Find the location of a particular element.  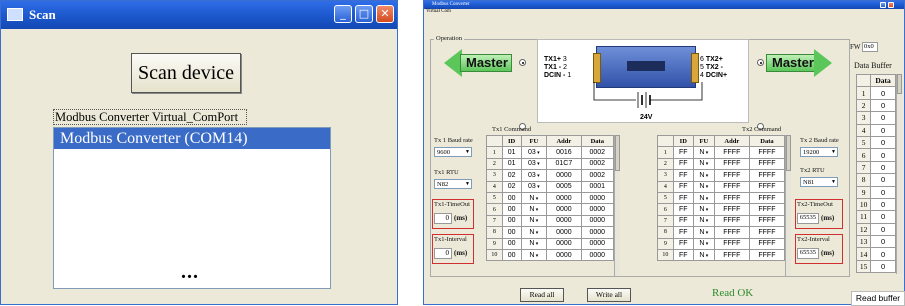

tx1-interval-input: 0 is located at coordinates (443, 253).